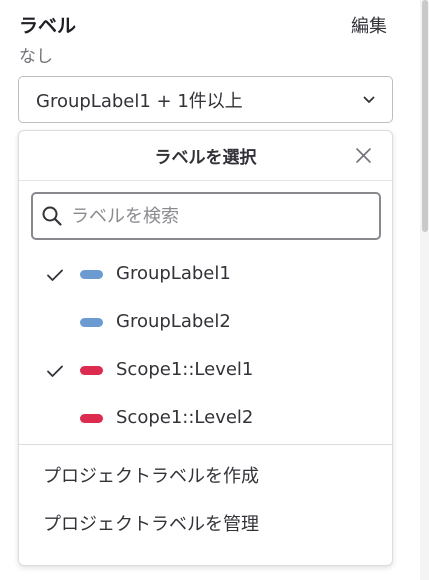  I want to click on search-icon, so click(52, 216).